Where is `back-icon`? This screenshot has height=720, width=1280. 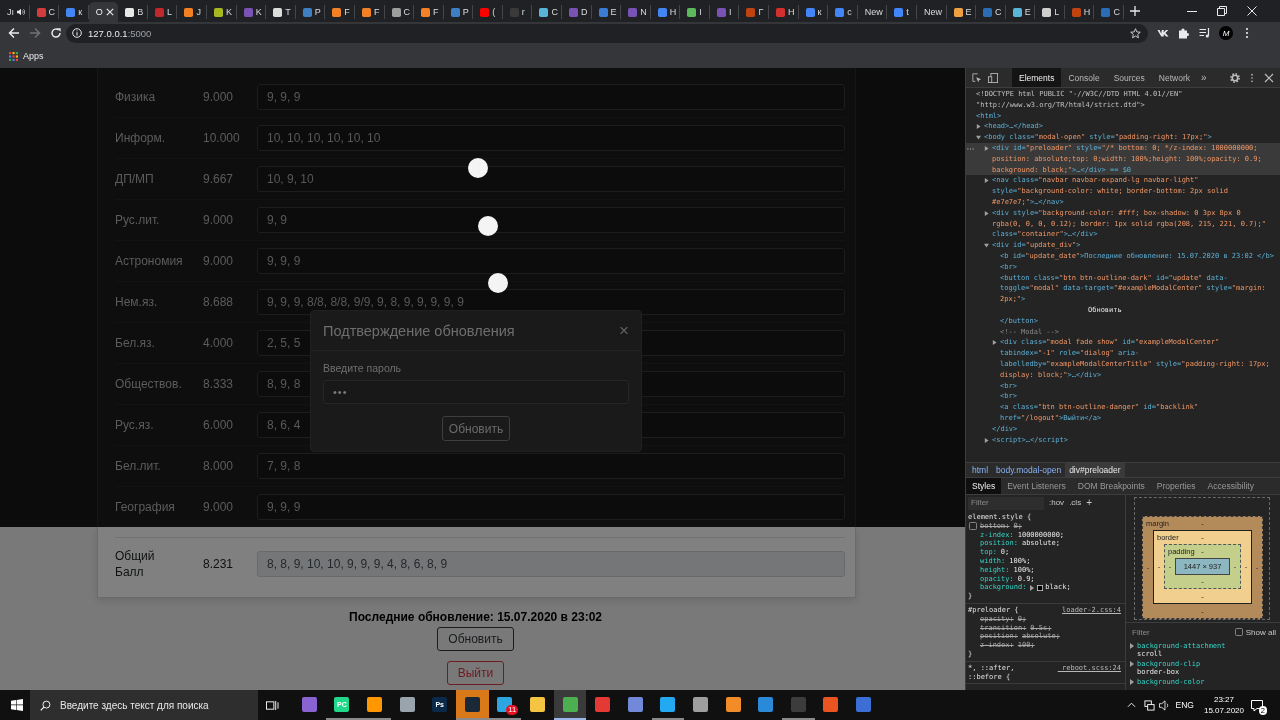
back-icon is located at coordinates (14, 33).